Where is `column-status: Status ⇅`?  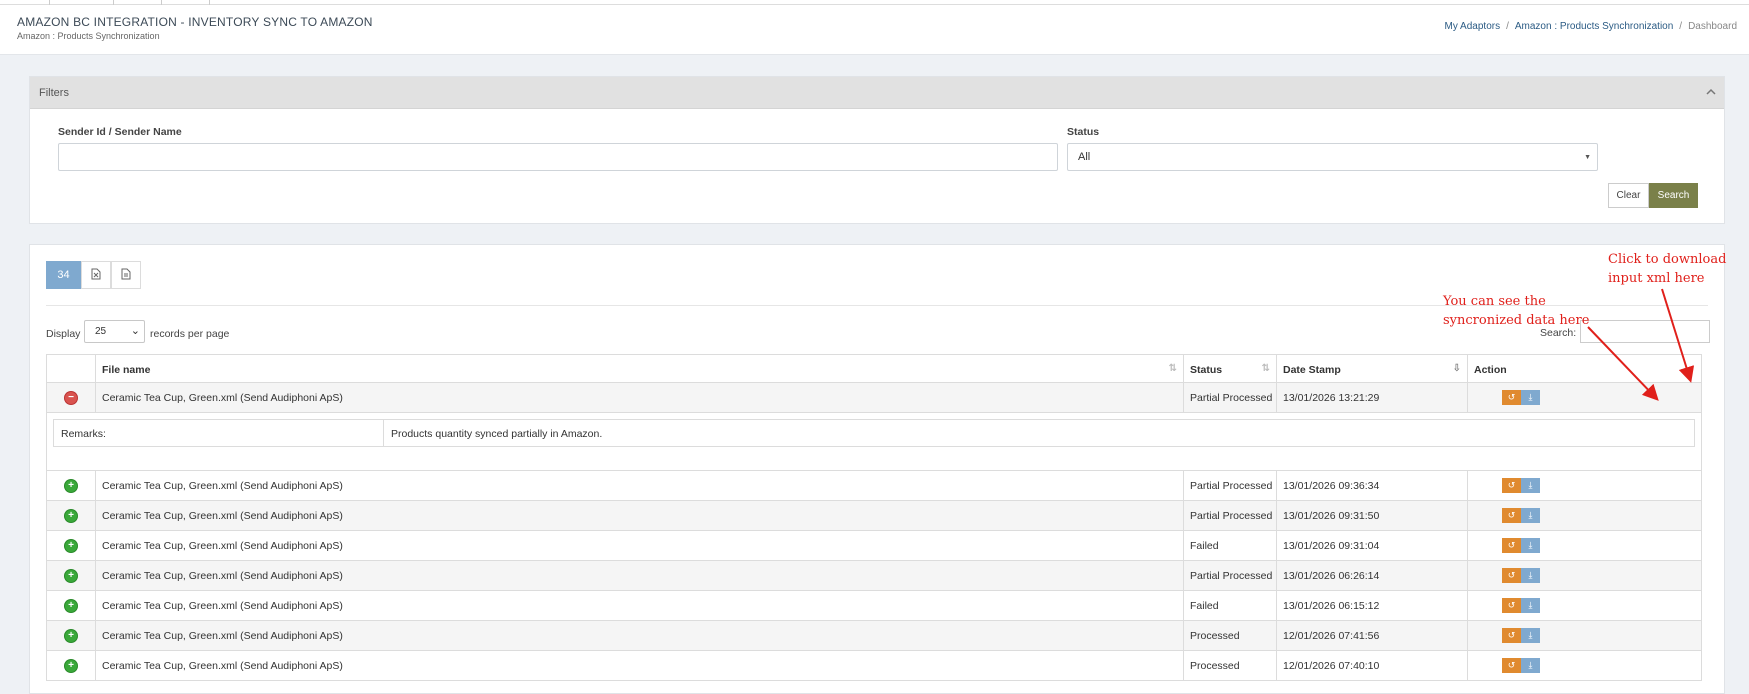 column-status: Status ⇅ is located at coordinates (1229, 369).